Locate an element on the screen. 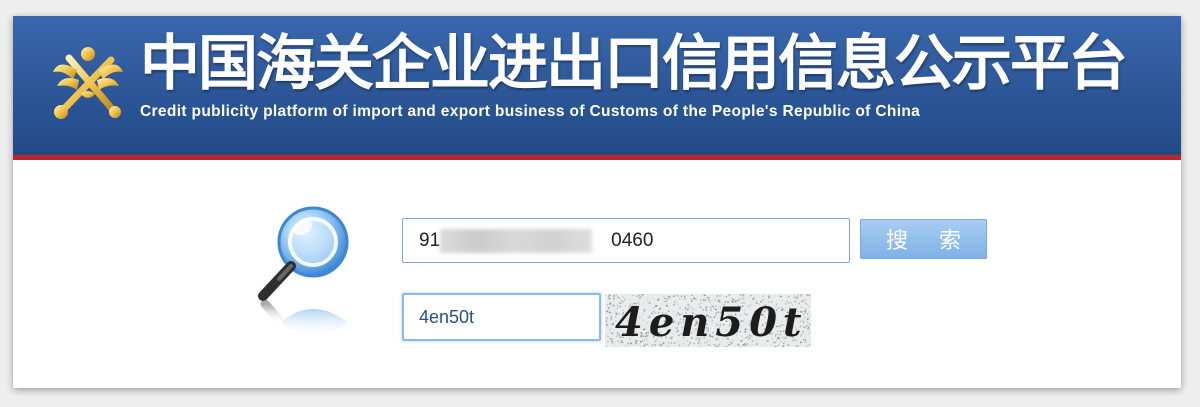 The width and height of the screenshot is (1200, 407). captcha-input is located at coordinates (501, 317).